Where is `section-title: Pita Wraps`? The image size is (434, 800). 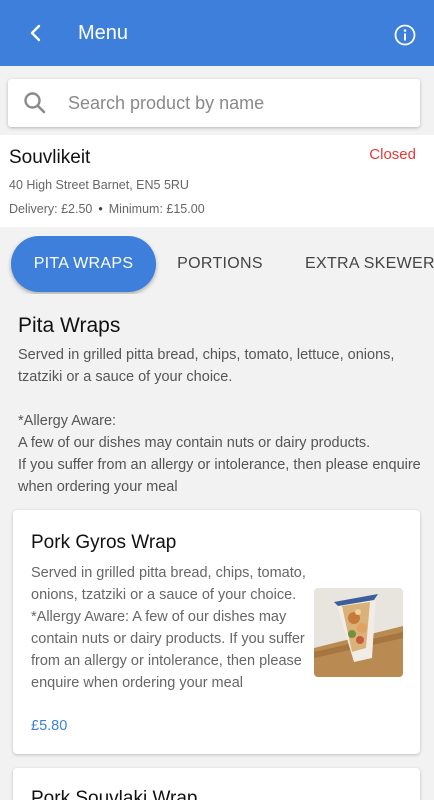 section-title: Pita Wraps is located at coordinates (69, 325).